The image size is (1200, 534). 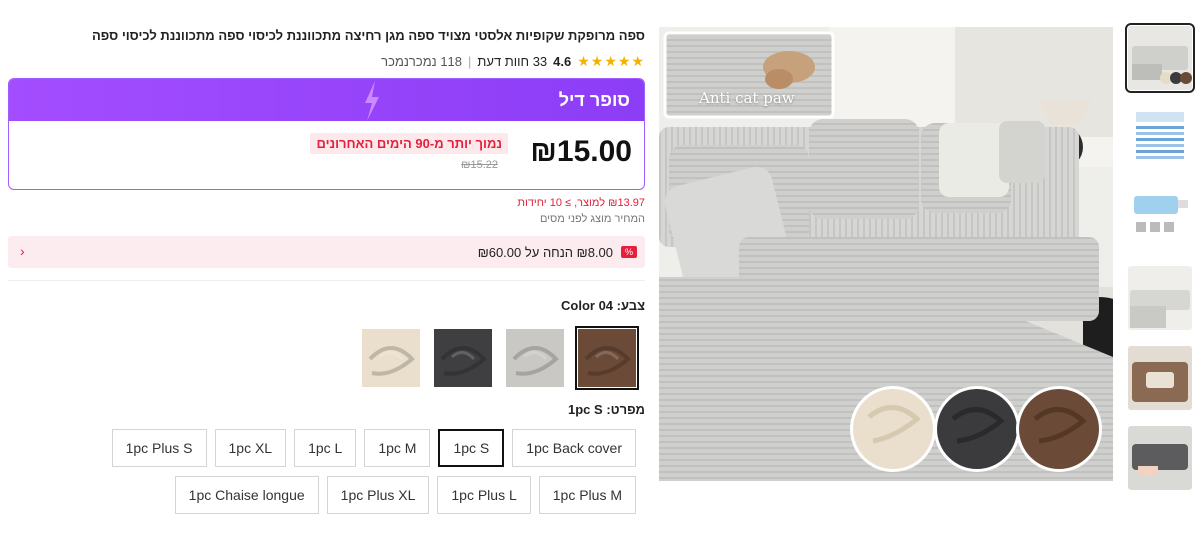 I want to click on size-option-button: 1pc Plus M, so click(x=587, y=495).